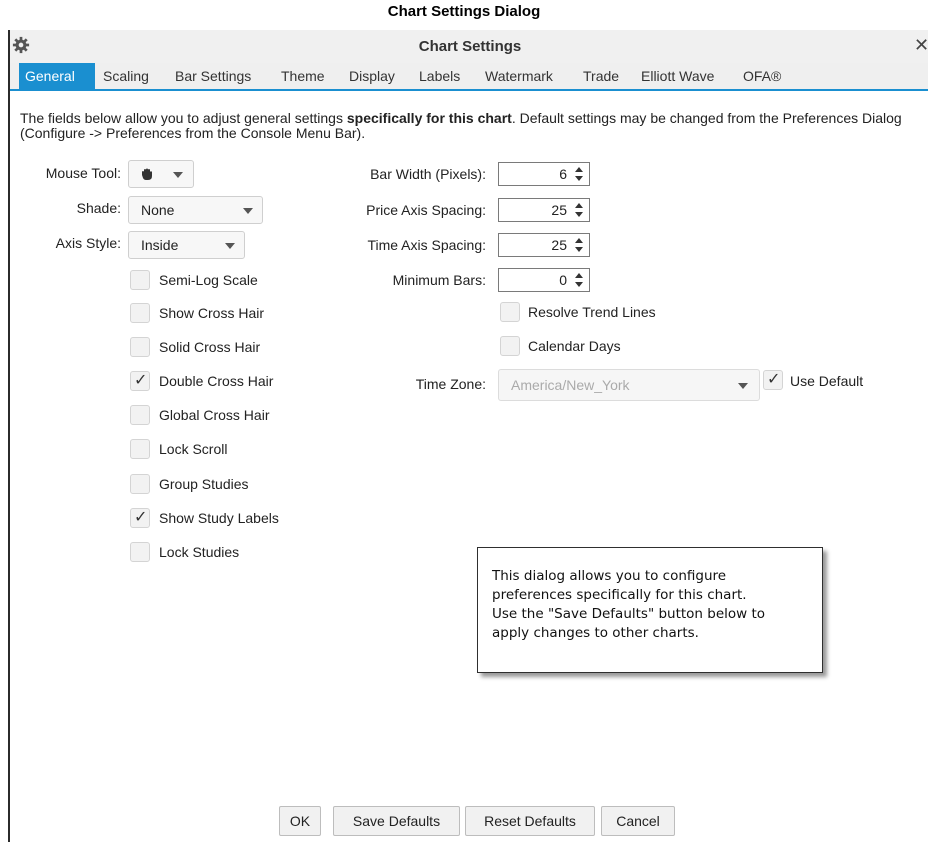 The height and width of the screenshot is (842, 928). Describe the element at coordinates (559, 210) in the screenshot. I see `price-axis-spacing-value: 25` at that location.